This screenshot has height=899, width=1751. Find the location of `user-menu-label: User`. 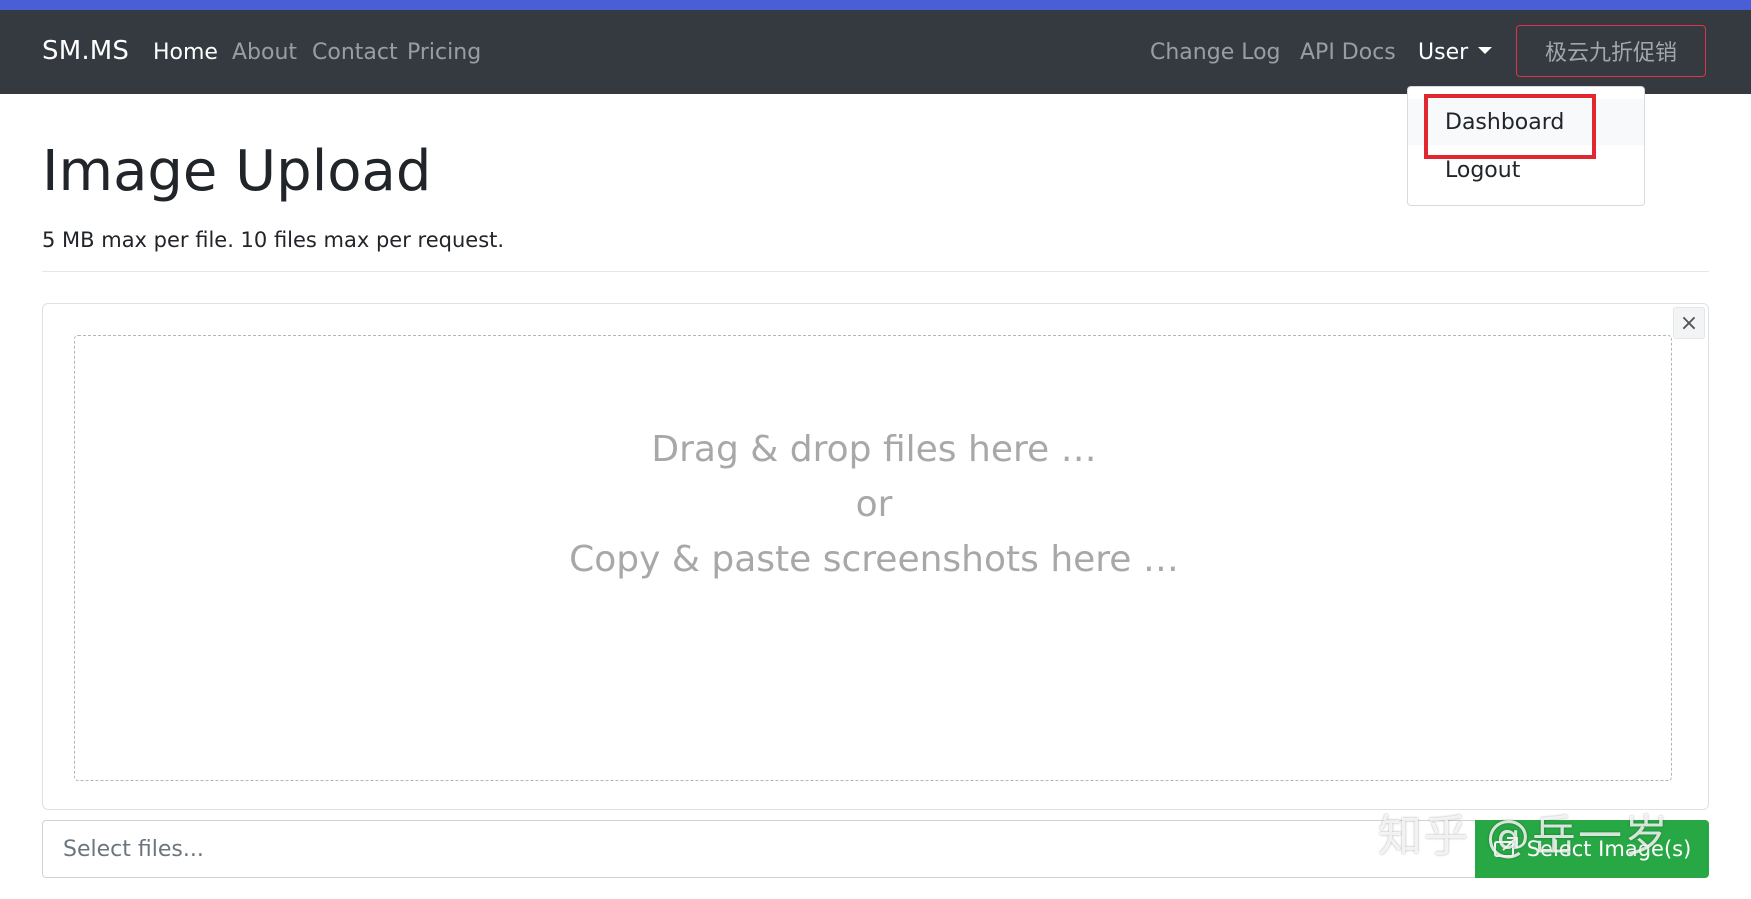

user-menu-label: User is located at coordinates (1443, 52).